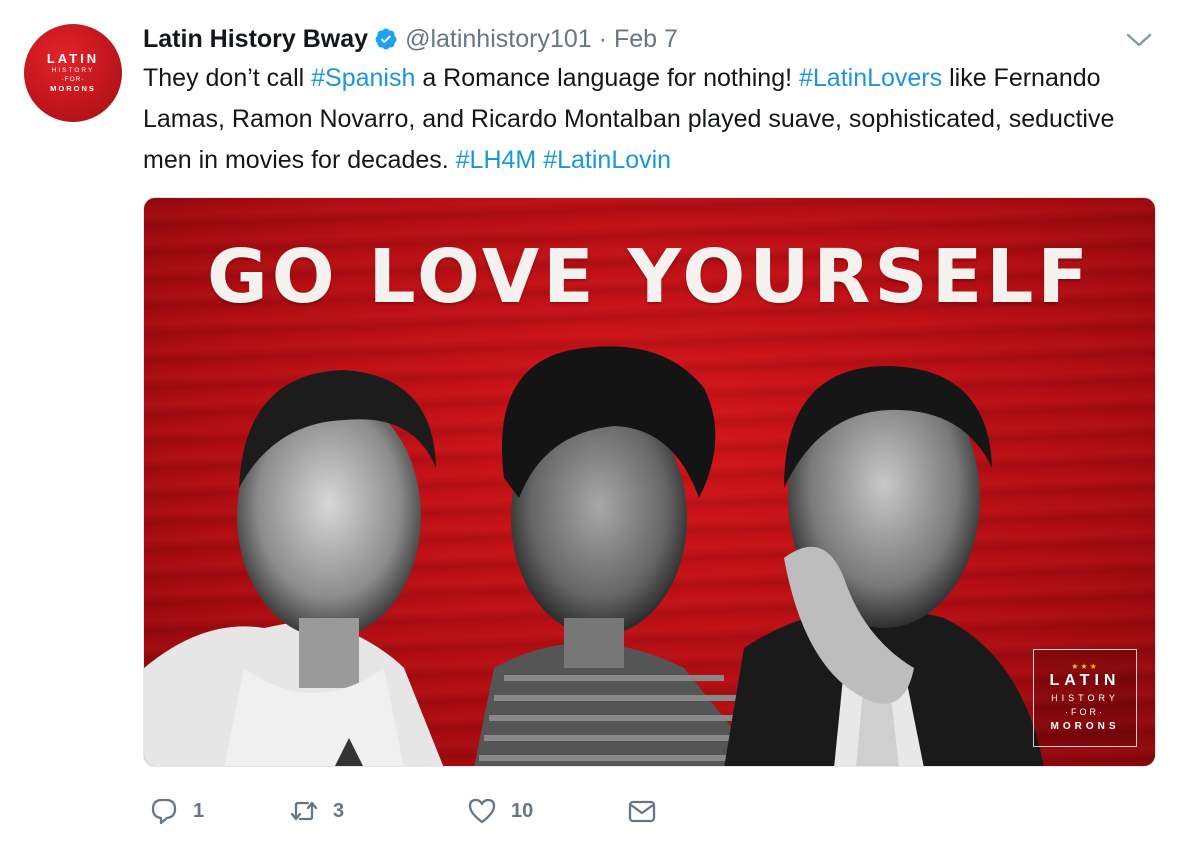 The image size is (1178, 848). What do you see at coordinates (482, 811) in the screenshot?
I see `heart-icon` at bounding box center [482, 811].